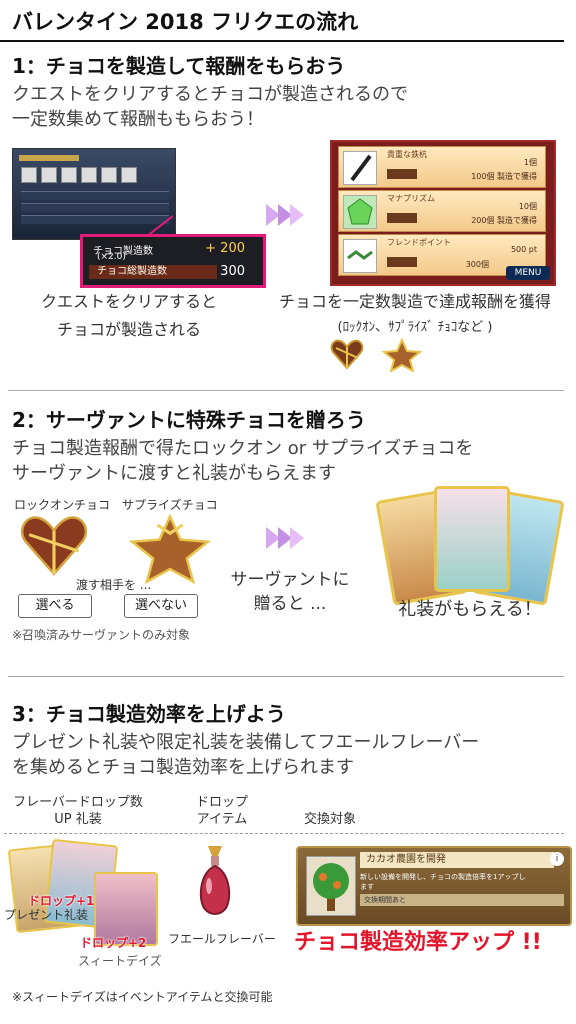 The image size is (576, 1024). Describe the element at coordinates (161, 606) in the screenshot. I see `cannot-choose-button: 選べない` at that location.